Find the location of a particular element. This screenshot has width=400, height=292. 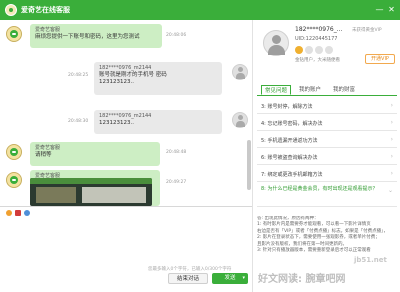

faq-item-label: 4: 忘记账号密码，解决办法 is located at coordinates (292, 124).